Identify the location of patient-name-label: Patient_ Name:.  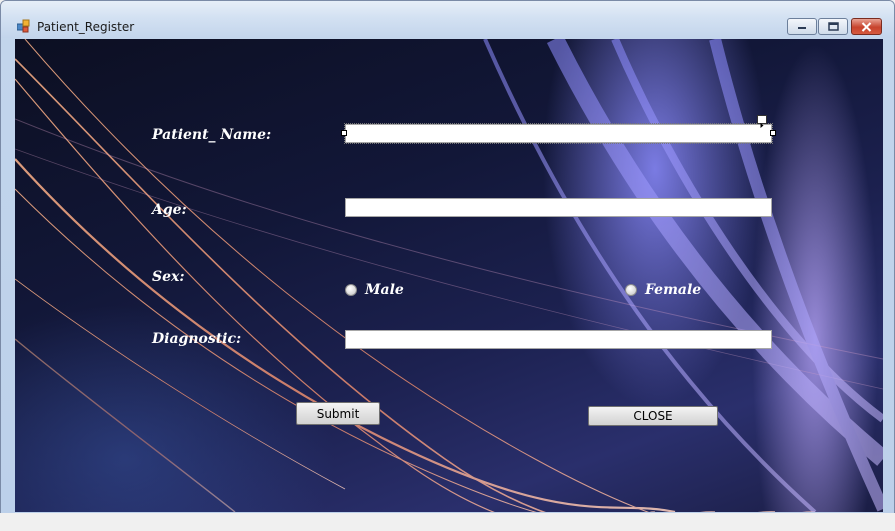
(212, 135).